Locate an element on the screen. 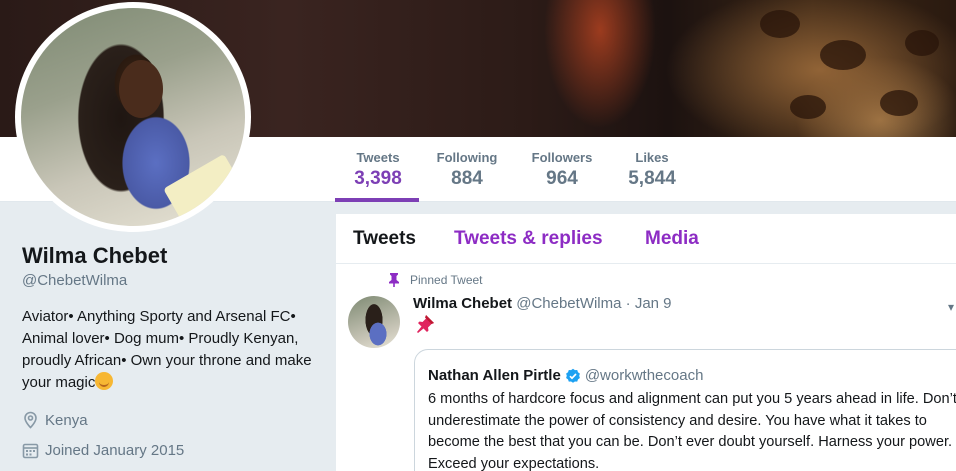 The width and height of the screenshot is (956, 471). location-pin-icon is located at coordinates (30, 420).